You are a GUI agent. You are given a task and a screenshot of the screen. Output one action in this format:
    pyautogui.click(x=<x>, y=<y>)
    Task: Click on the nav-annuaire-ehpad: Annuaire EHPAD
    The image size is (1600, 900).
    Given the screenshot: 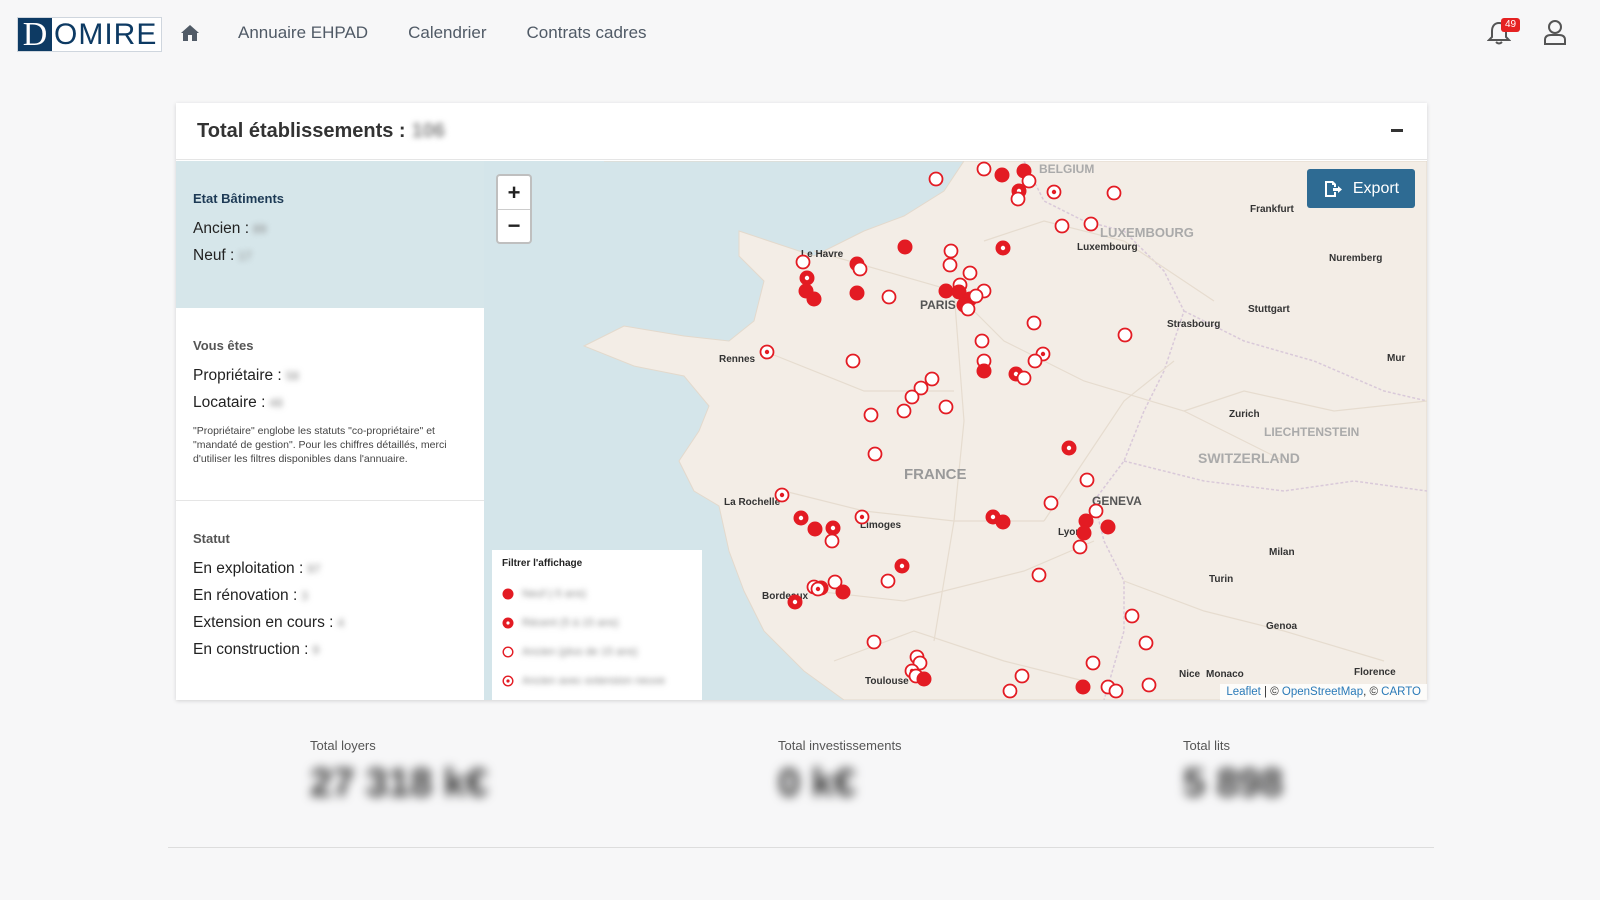 What is the action you would take?
    pyautogui.click(x=303, y=33)
    